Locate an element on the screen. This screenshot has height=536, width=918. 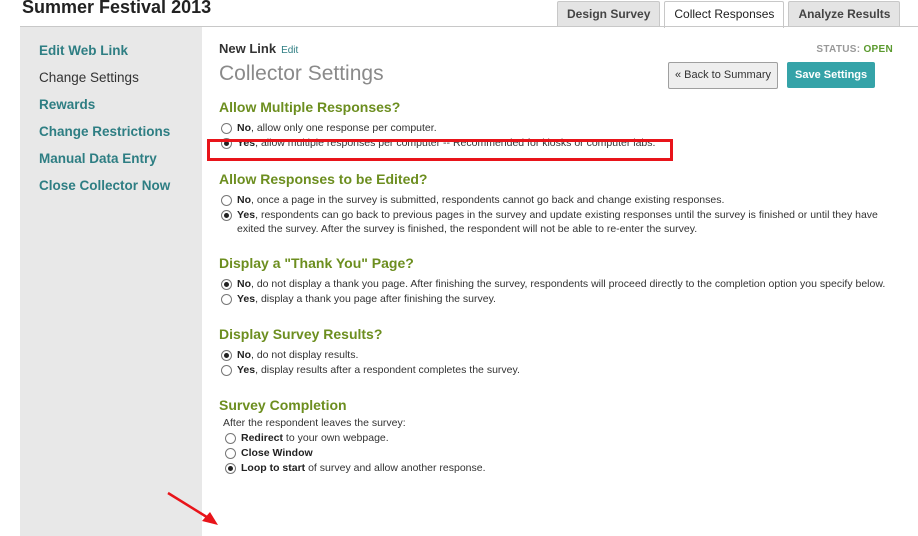
tab-design-survey: Design Survey is located at coordinates (609, 13).